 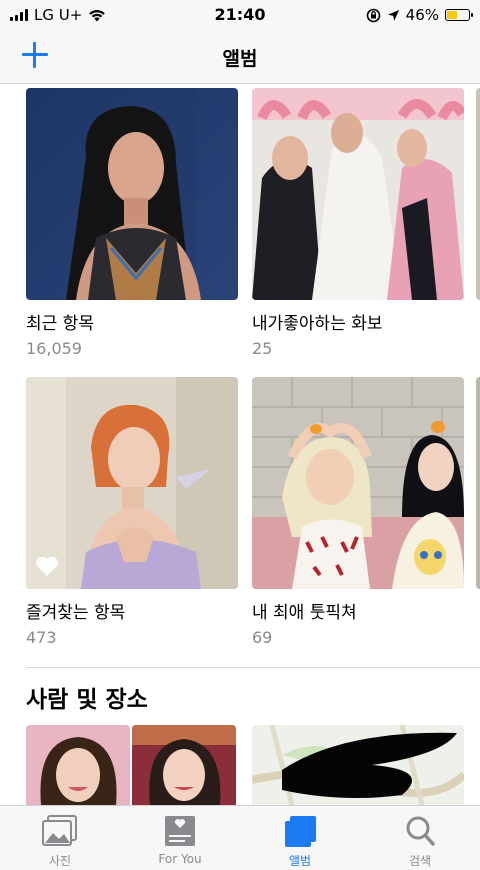 What do you see at coordinates (180, 831) in the screenshot?
I see `for-you-icon` at bounding box center [180, 831].